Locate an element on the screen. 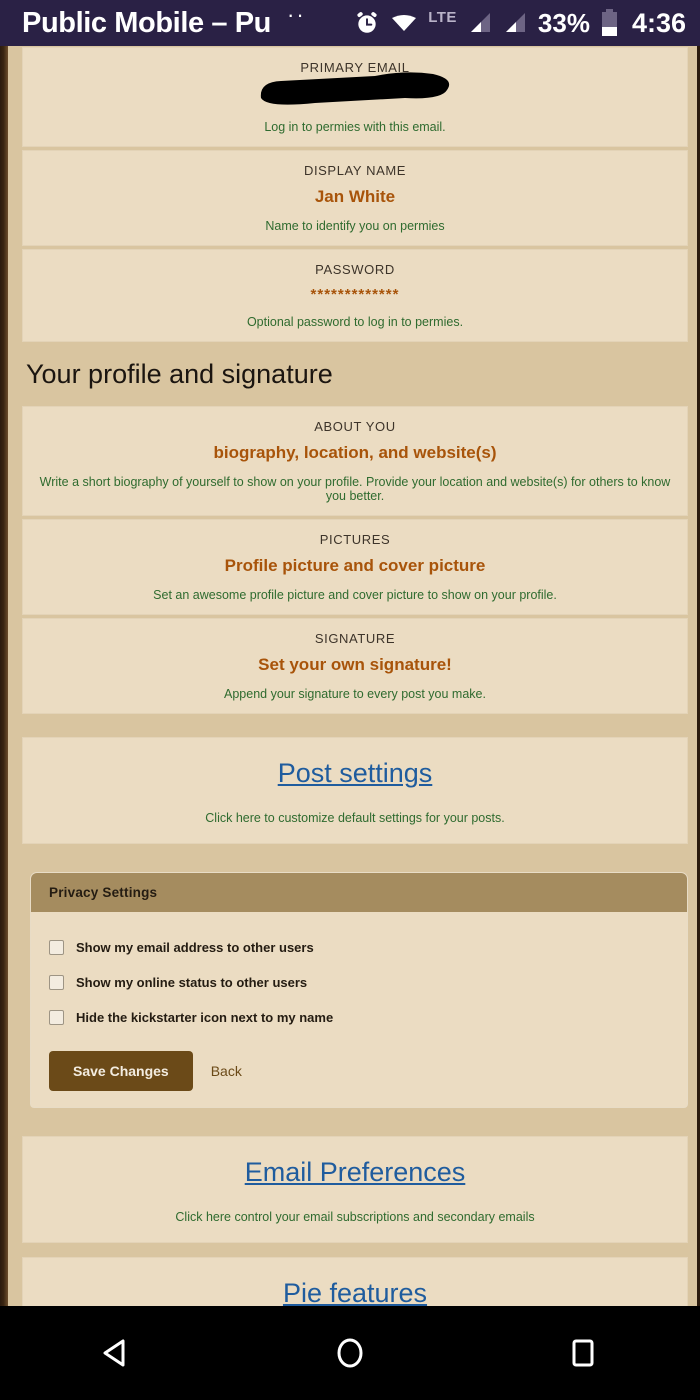 This screenshot has height=1400, width=700. alarm-icon is located at coordinates (367, 23).